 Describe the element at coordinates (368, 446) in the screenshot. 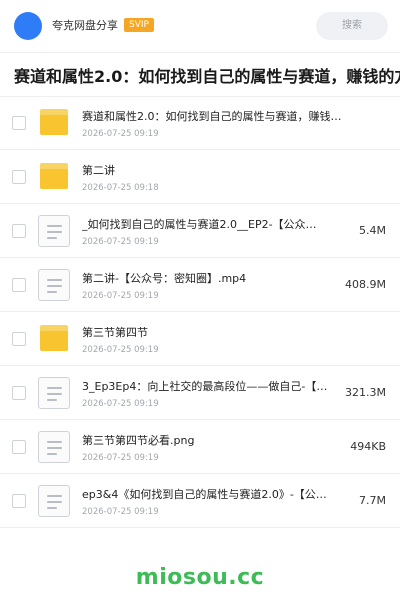

I see `item-size: 494KB` at that location.